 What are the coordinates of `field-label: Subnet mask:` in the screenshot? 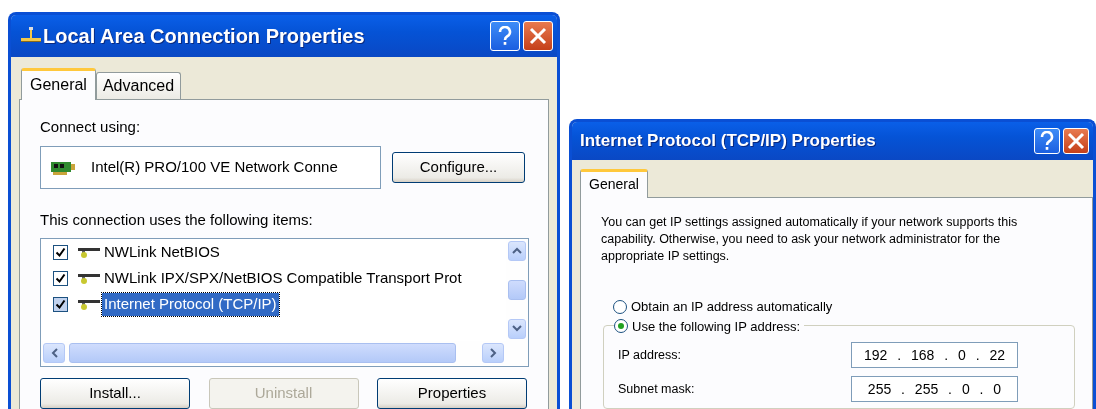 It's located at (656, 389).